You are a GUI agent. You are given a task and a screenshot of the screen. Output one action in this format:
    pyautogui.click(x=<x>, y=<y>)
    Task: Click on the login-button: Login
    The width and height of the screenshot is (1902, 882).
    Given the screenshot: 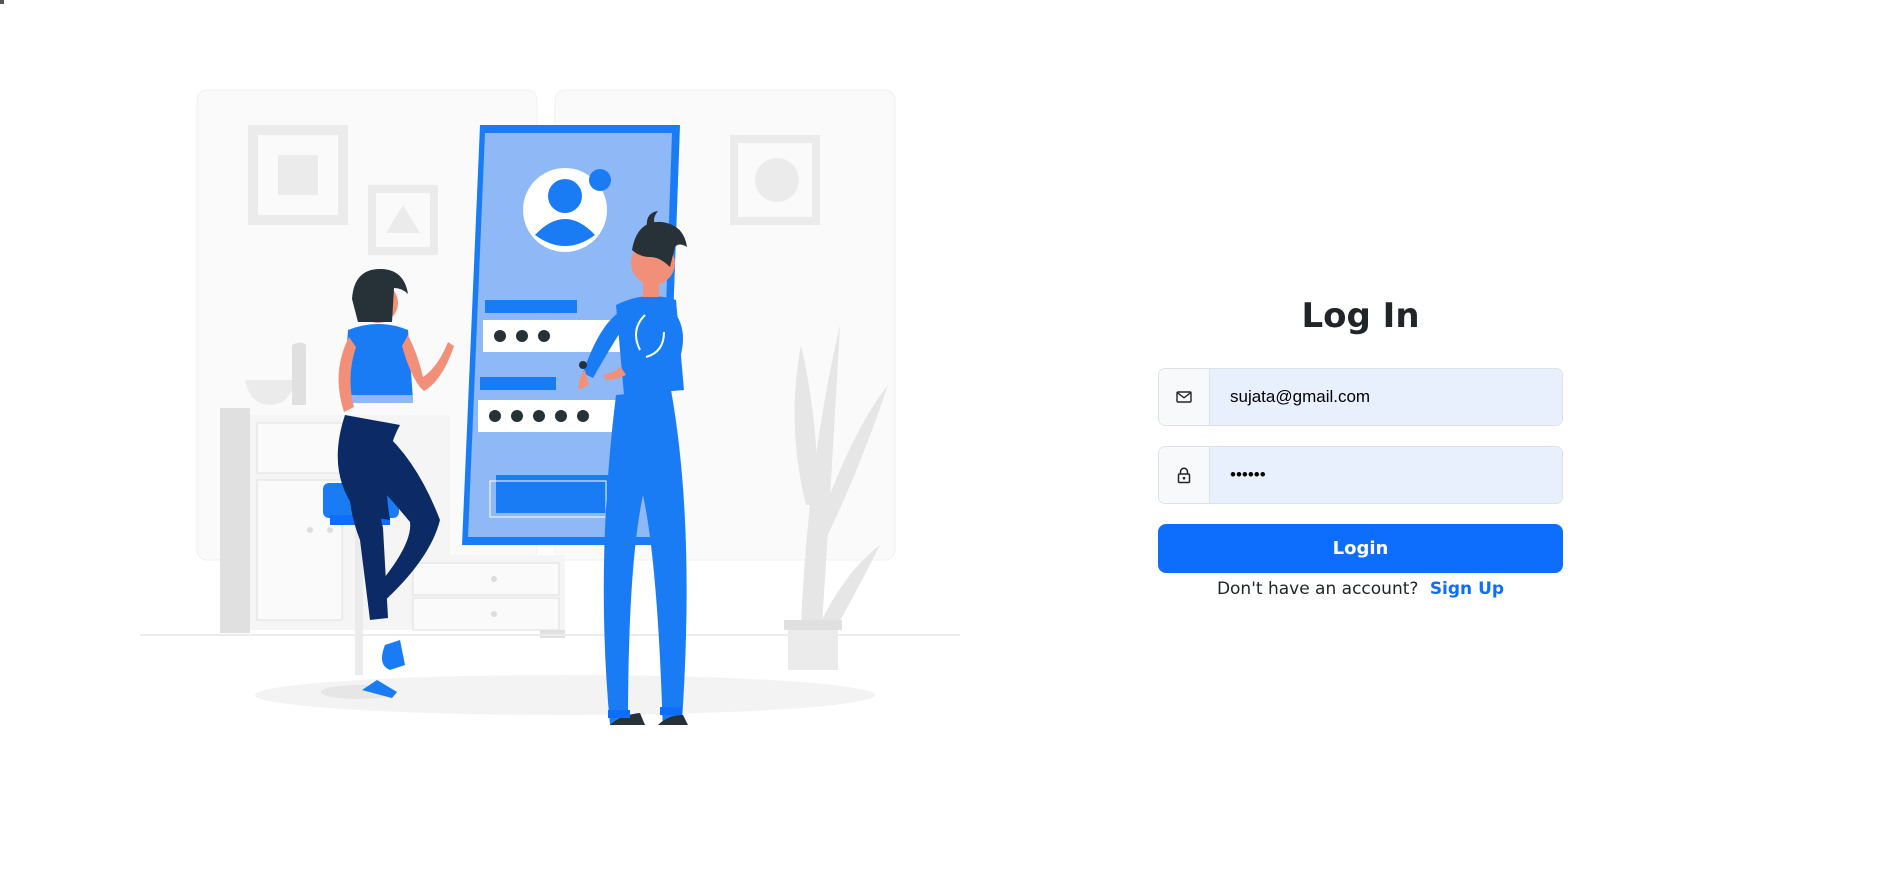 What is the action you would take?
    pyautogui.click(x=1360, y=548)
    